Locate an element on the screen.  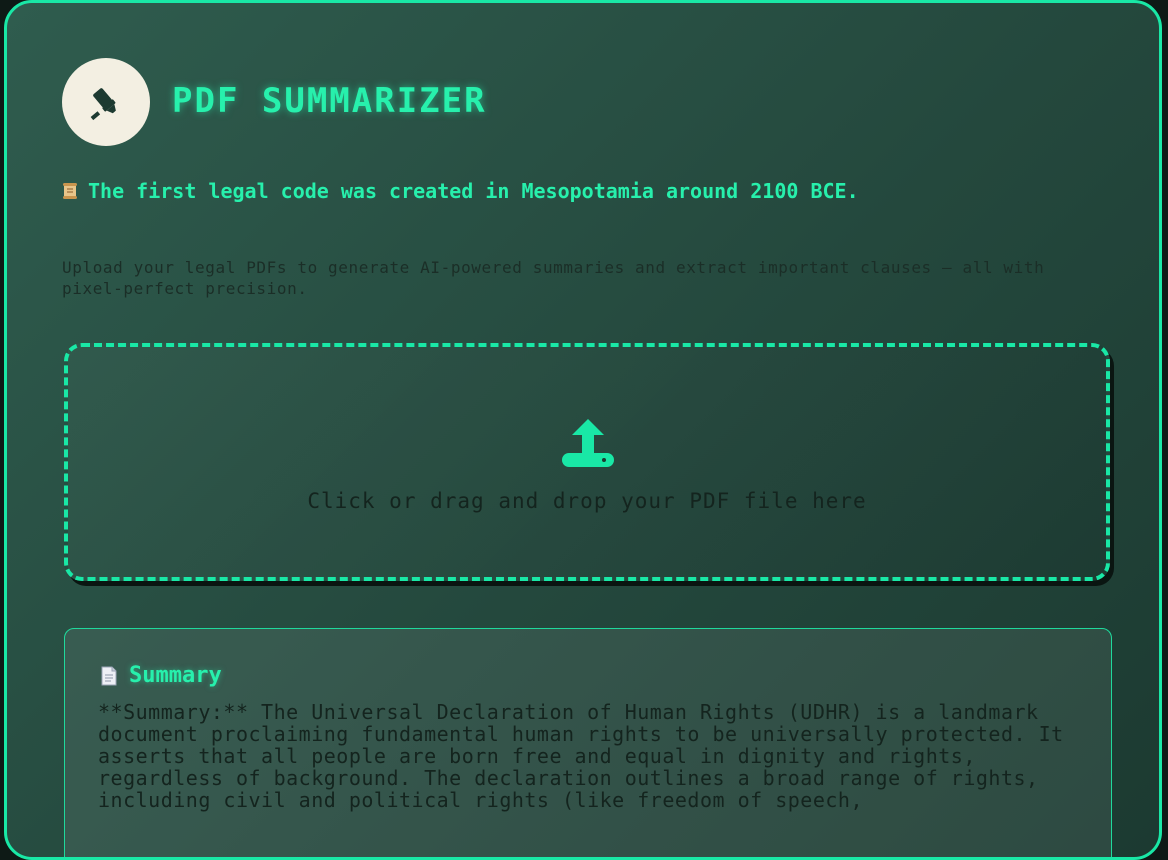
summary-title: Summary is located at coordinates (175, 675).